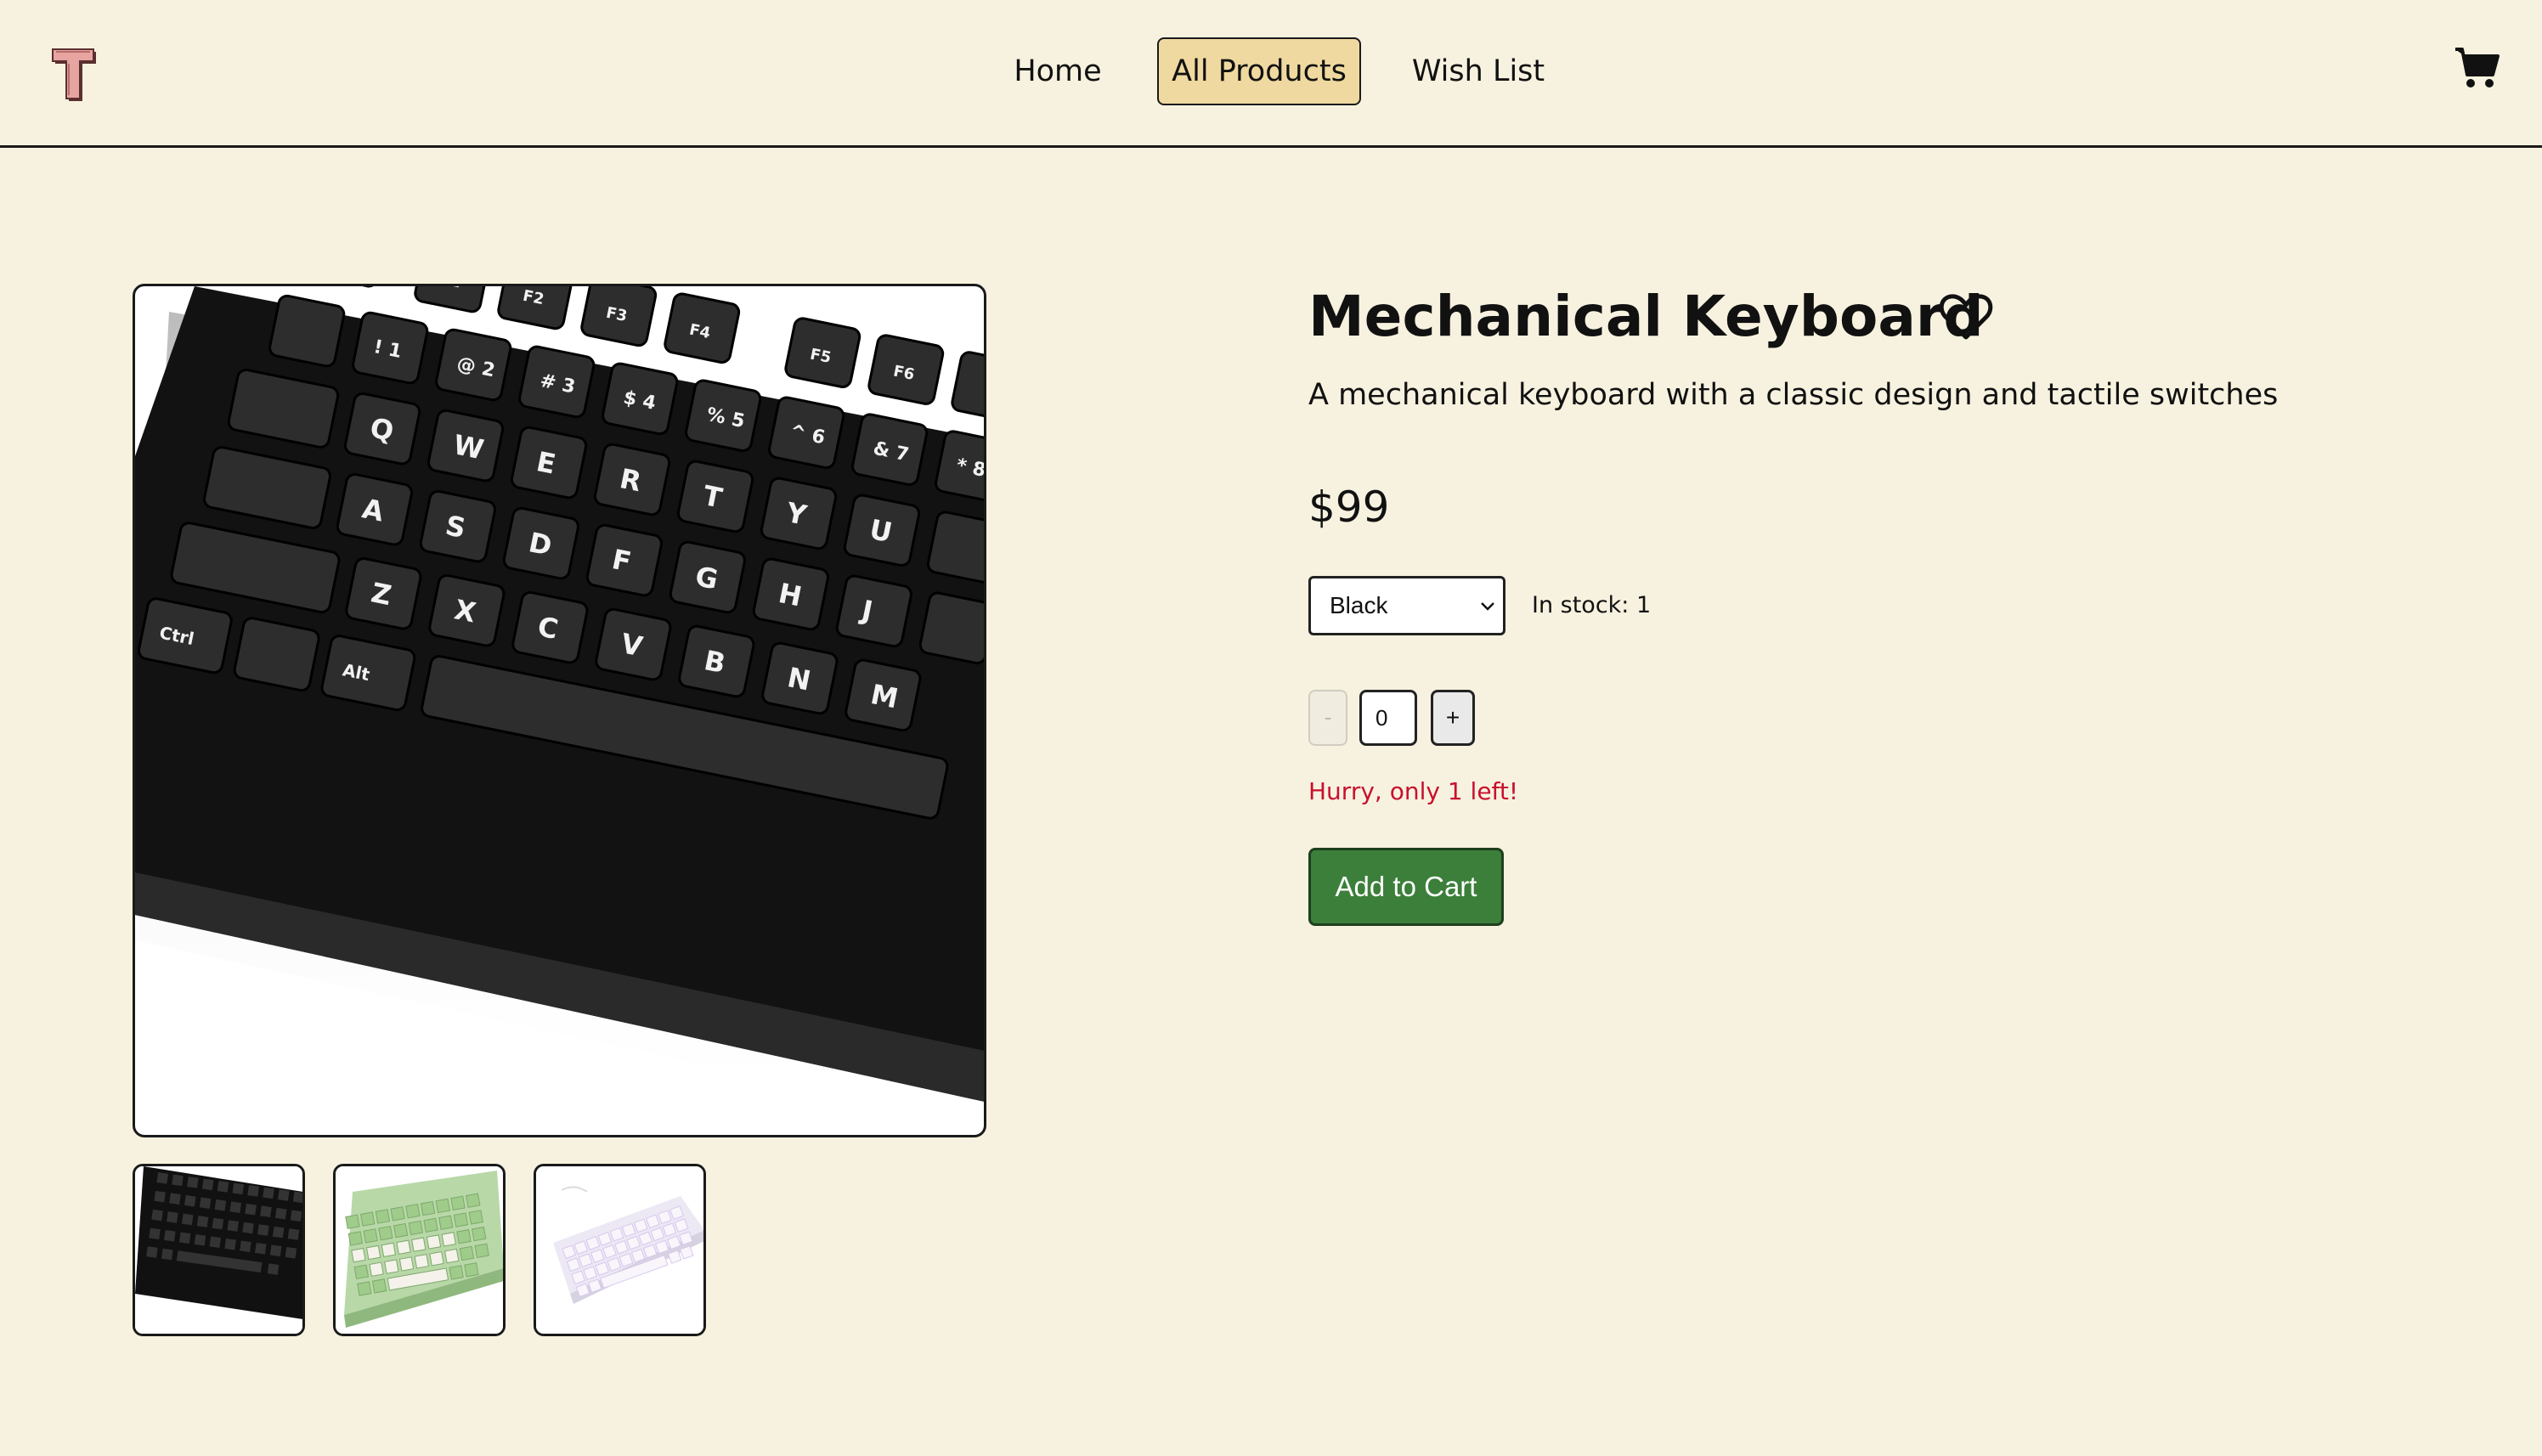  What do you see at coordinates (419, 1250) in the screenshot?
I see `thumbnail-green-keyboard` at bounding box center [419, 1250].